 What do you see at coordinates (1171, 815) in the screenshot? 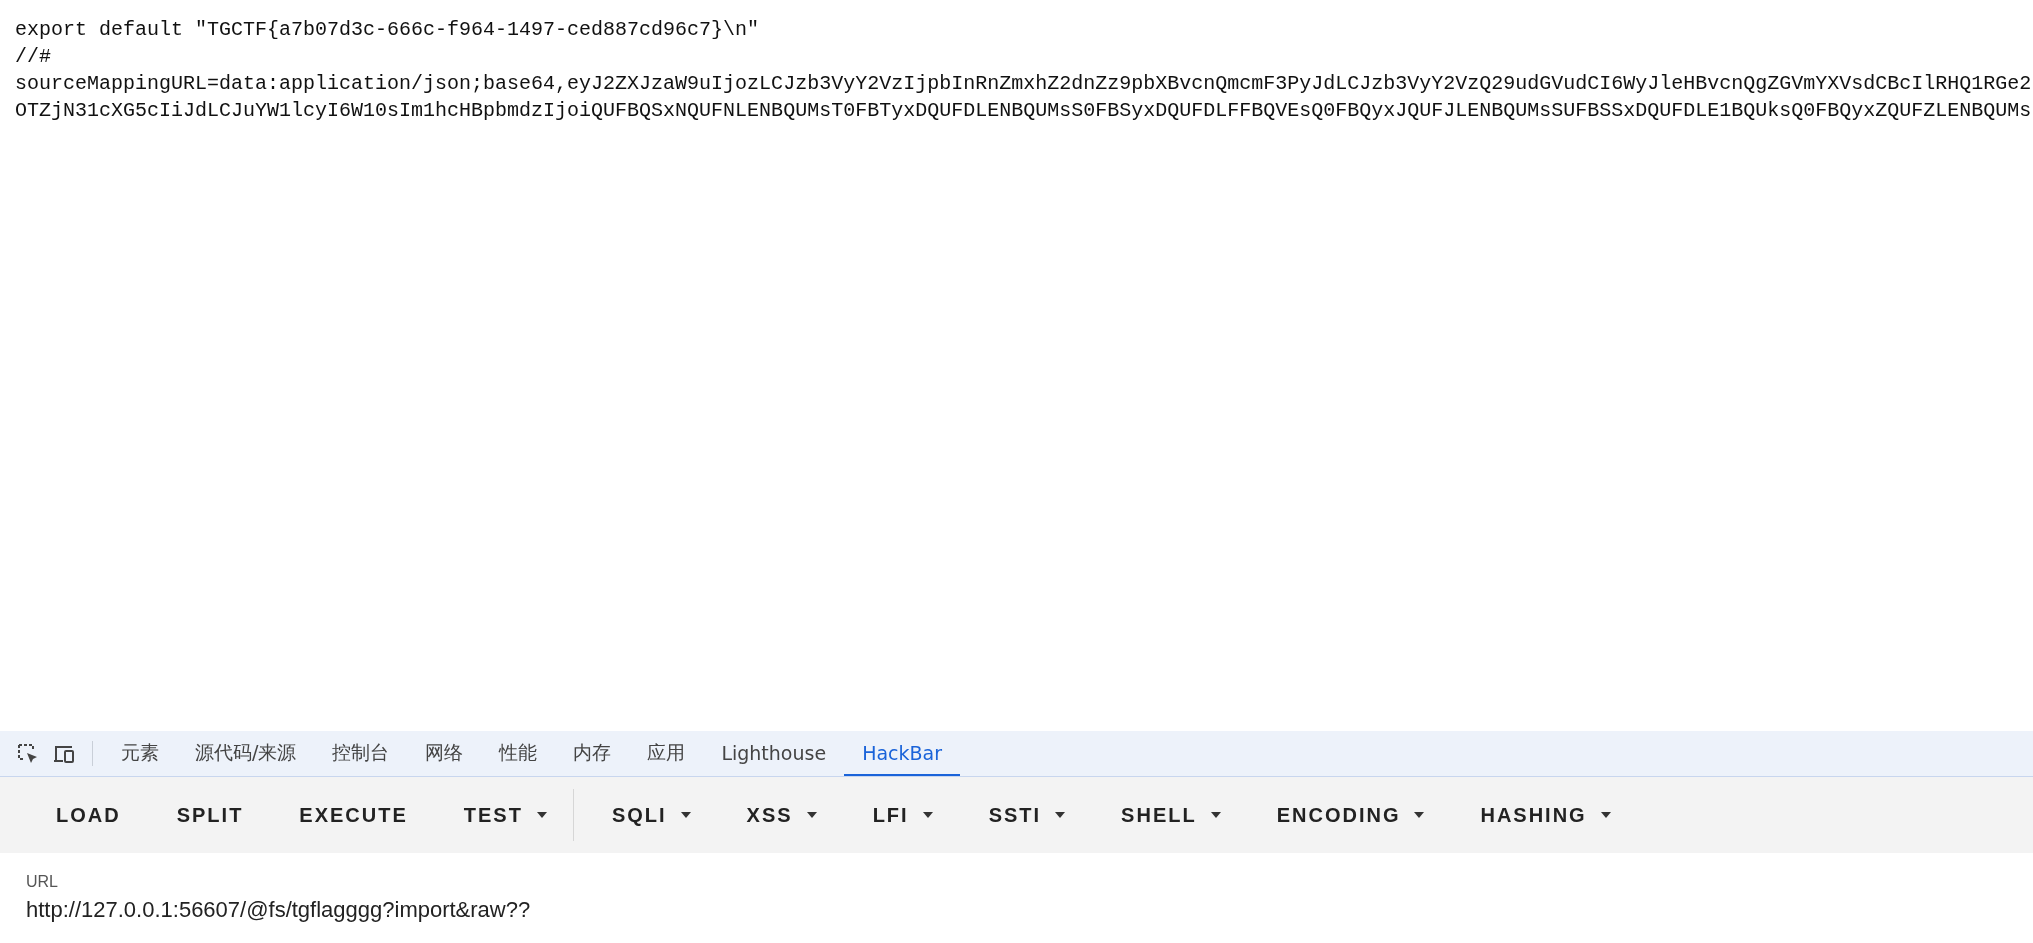
I see `hackbar-button: SHELL` at bounding box center [1171, 815].